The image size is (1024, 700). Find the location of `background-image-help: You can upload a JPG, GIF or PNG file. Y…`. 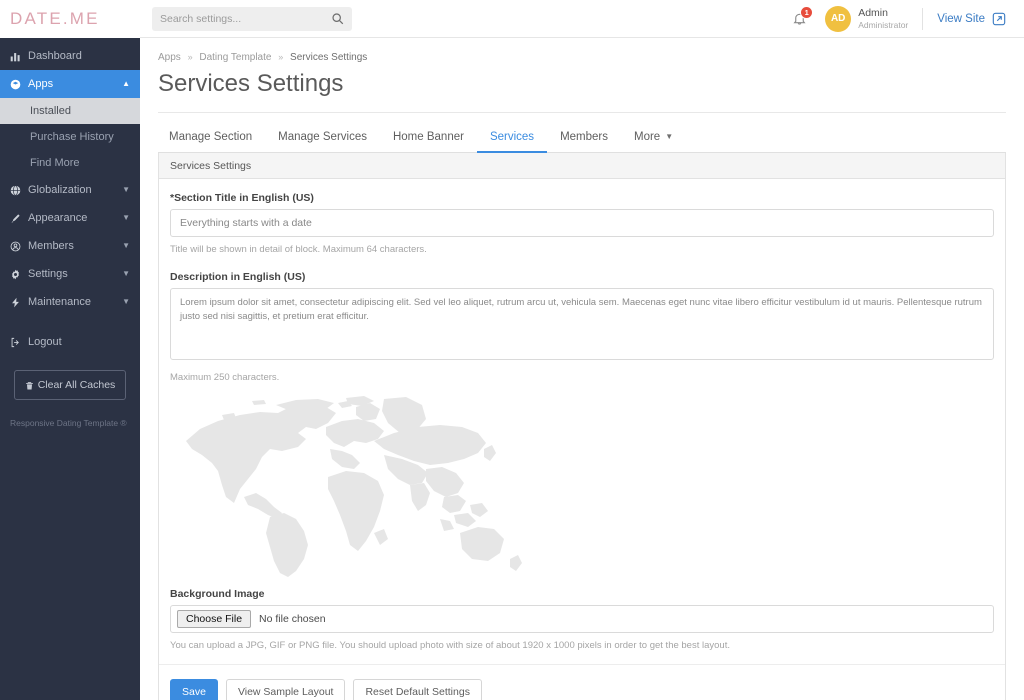

background-image-help: You can upload a JPG, GIF or PNG file. Y… is located at coordinates (450, 645).